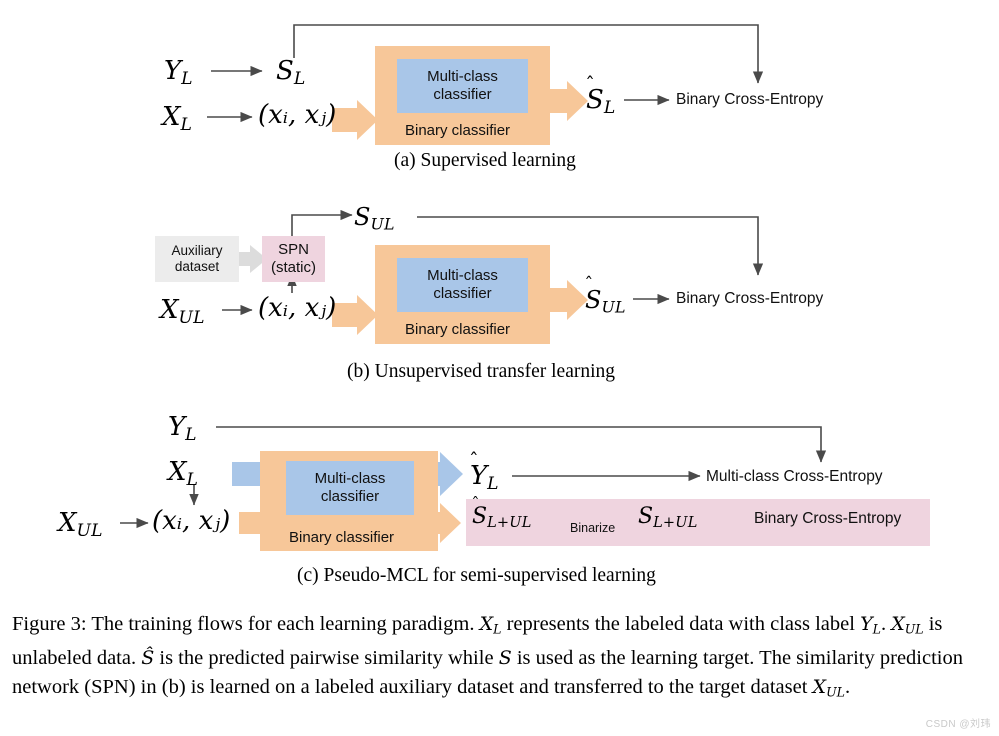 This screenshot has height=736, width=999. What do you see at coordinates (886, 624) in the screenshot?
I see `caption-part-3: .` at bounding box center [886, 624].